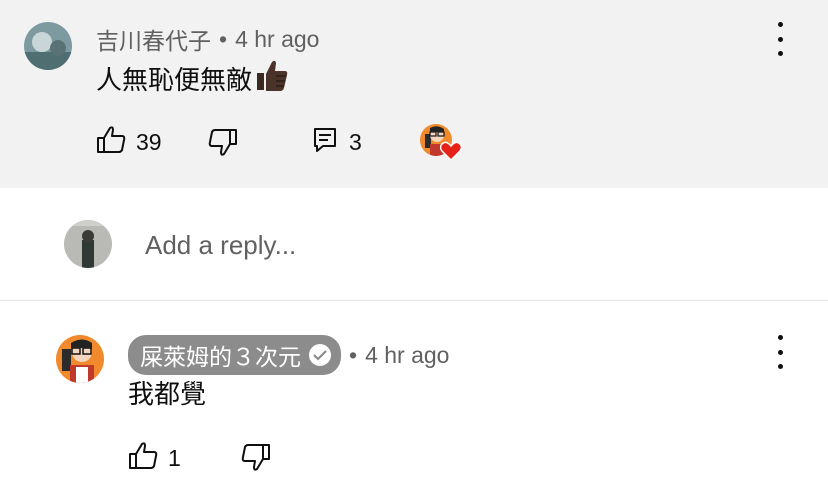  Describe the element at coordinates (149, 142) in the screenshot. I see `like-count: 39` at that location.